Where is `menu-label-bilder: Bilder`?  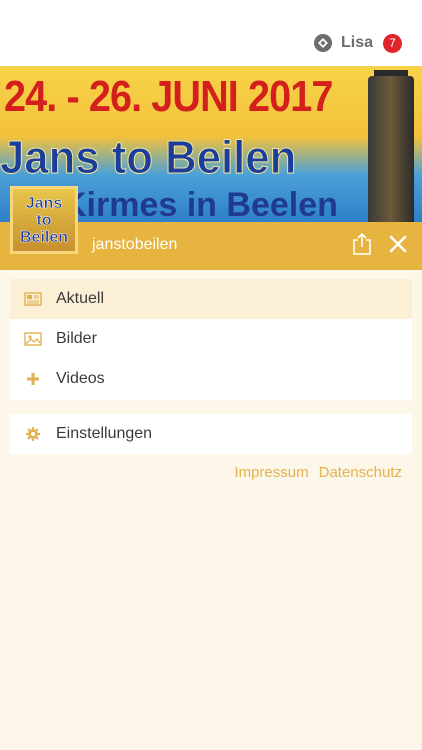
menu-label-bilder: Bilder is located at coordinates (76, 338).